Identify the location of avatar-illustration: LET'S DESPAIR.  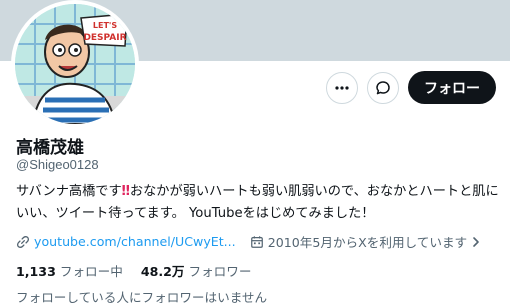
(75, 64).